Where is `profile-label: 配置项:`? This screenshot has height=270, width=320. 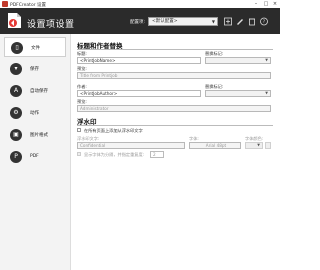
profile-label: 配置项: is located at coordinates (138, 22).